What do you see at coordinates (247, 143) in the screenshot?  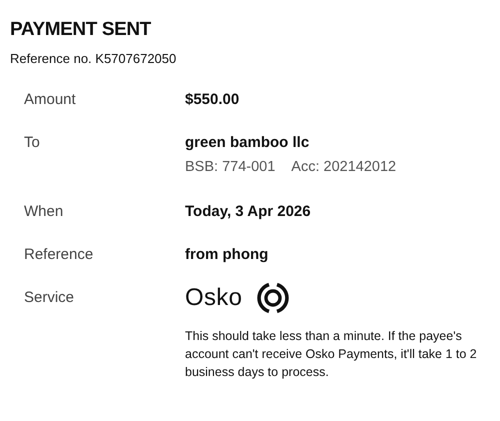 I see `payee-name: green bamboo llc` at bounding box center [247, 143].